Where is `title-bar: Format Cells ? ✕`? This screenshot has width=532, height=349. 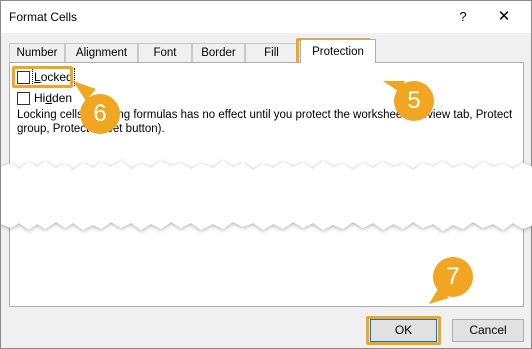
title-bar: Format Cells ? ✕ is located at coordinates (266, 17).